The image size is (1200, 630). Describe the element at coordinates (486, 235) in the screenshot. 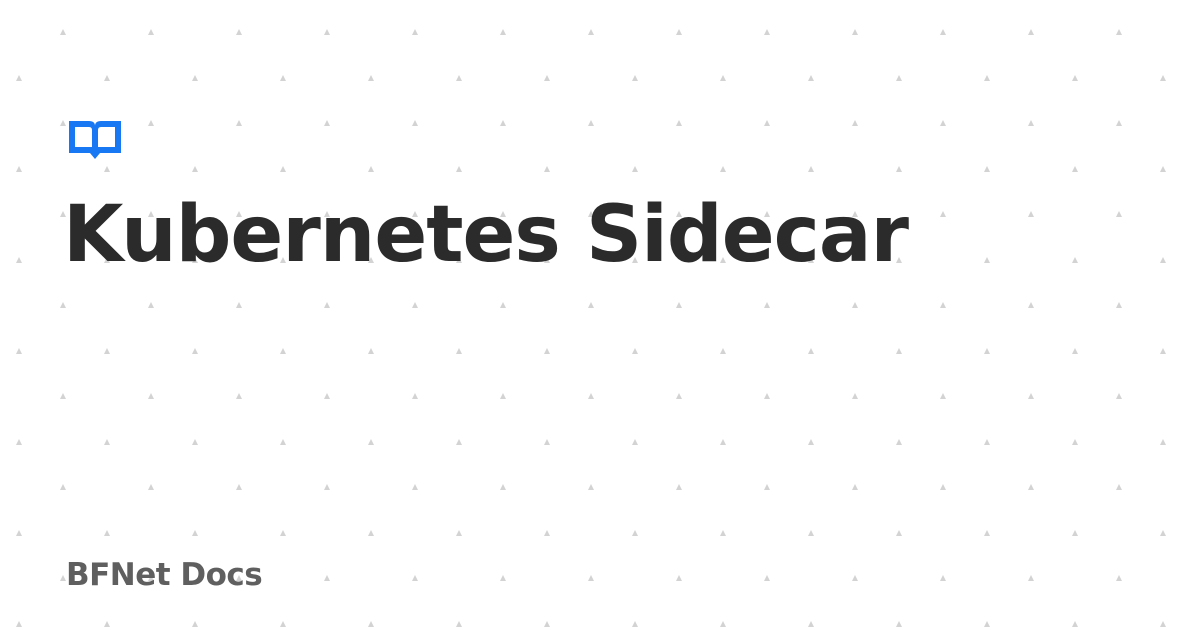

I see `page-title: Kubernetes Sidecar` at that location.